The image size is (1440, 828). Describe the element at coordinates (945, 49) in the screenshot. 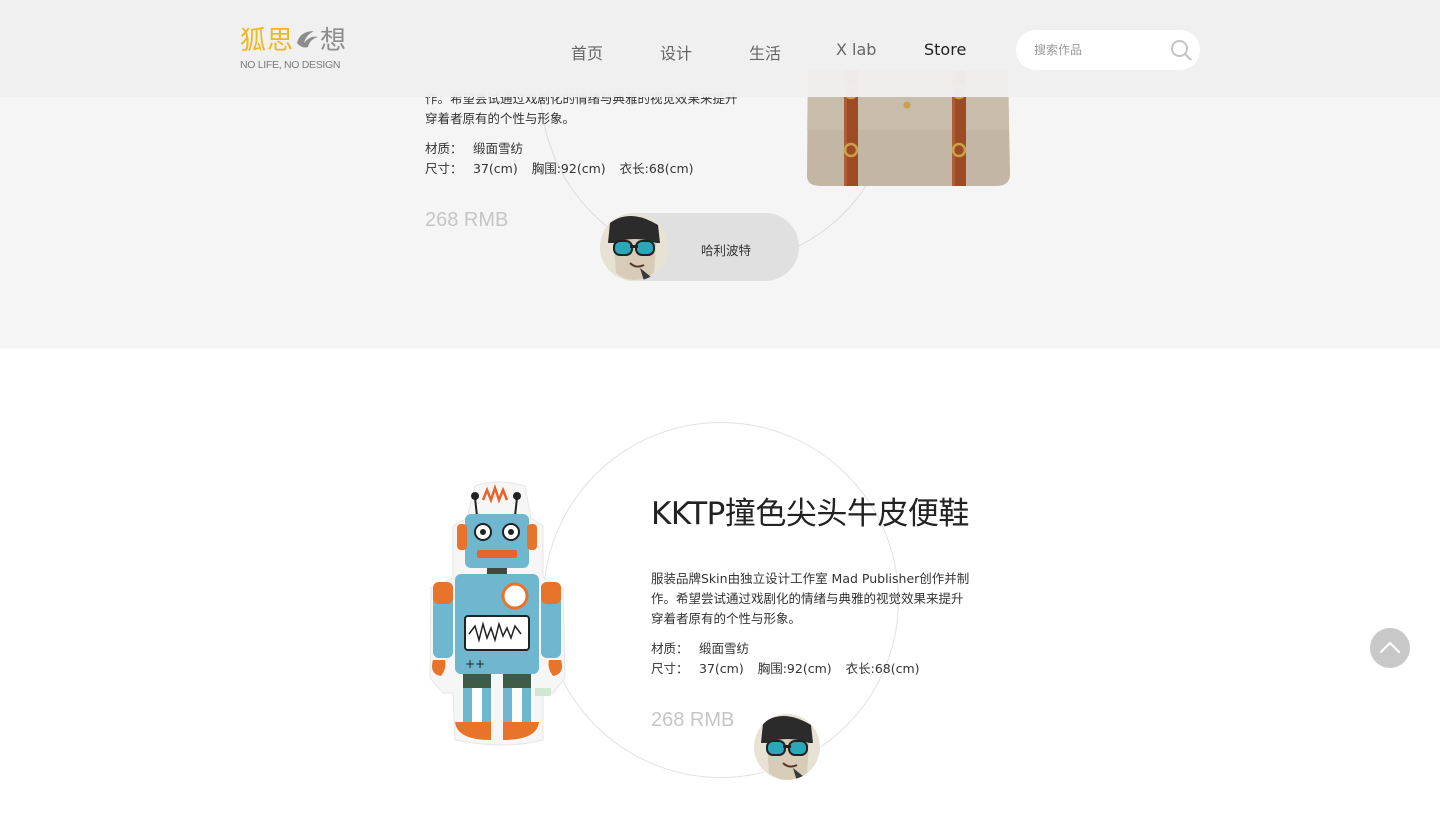

I see `nav-store: Store` at that location.